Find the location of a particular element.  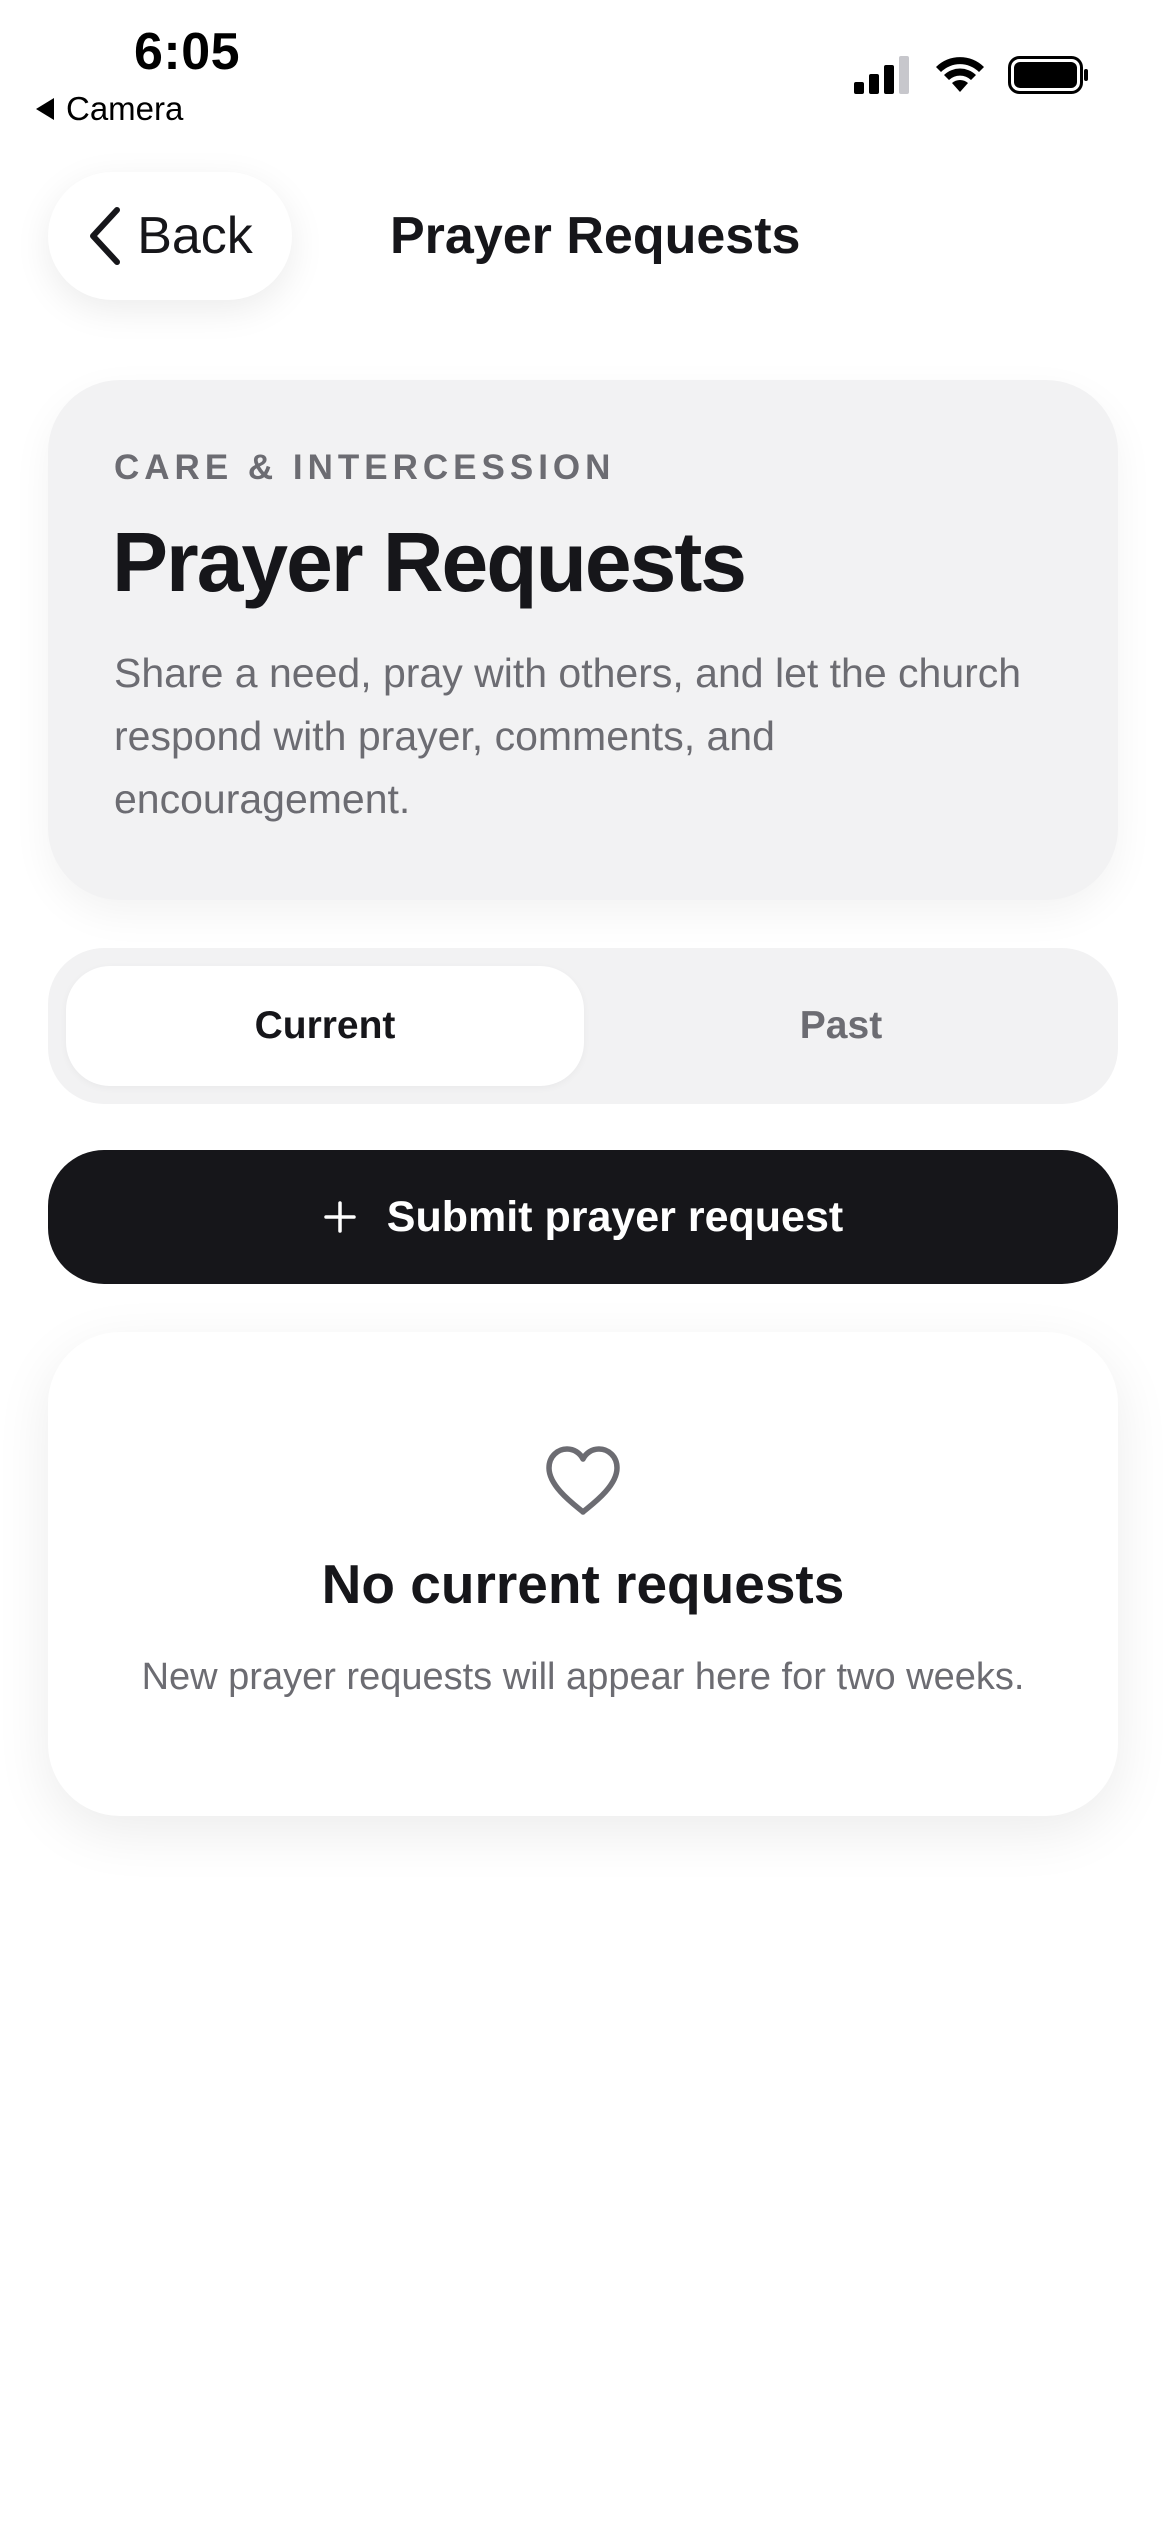

back-button: Back is located at coordinates (170, 236).